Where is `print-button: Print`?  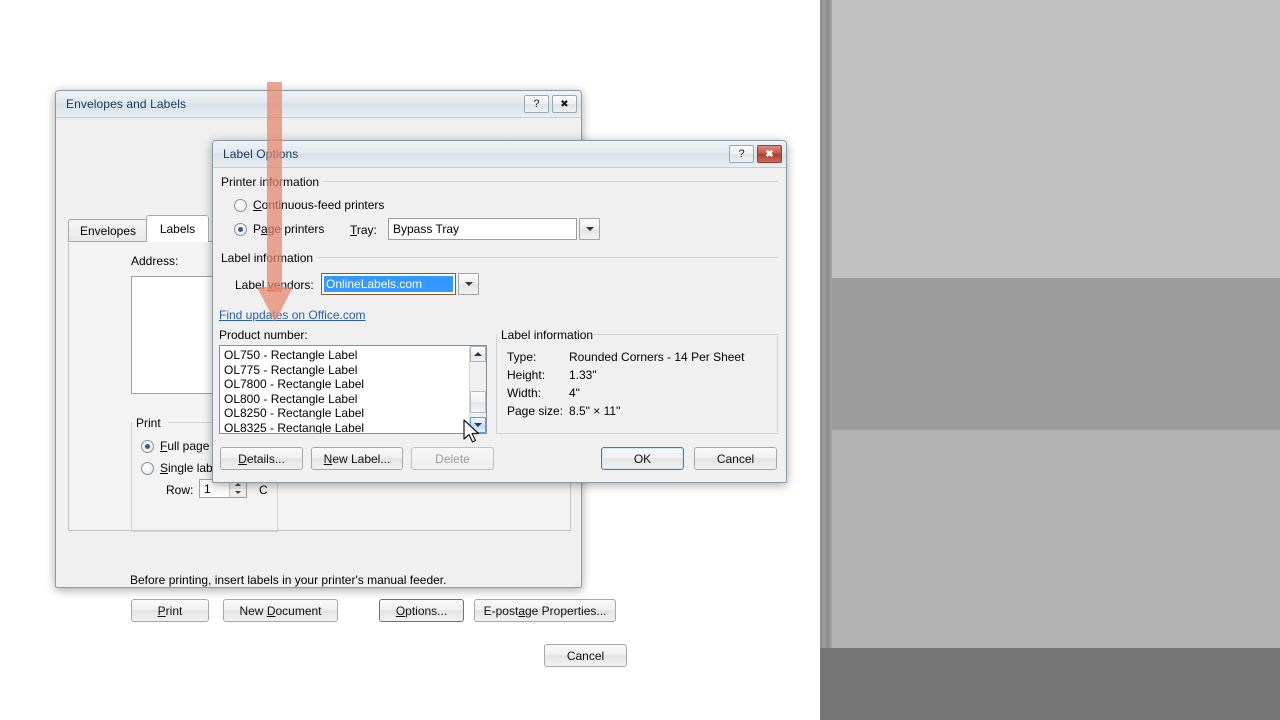
print-button: Print is located at coordinates (170, 610).